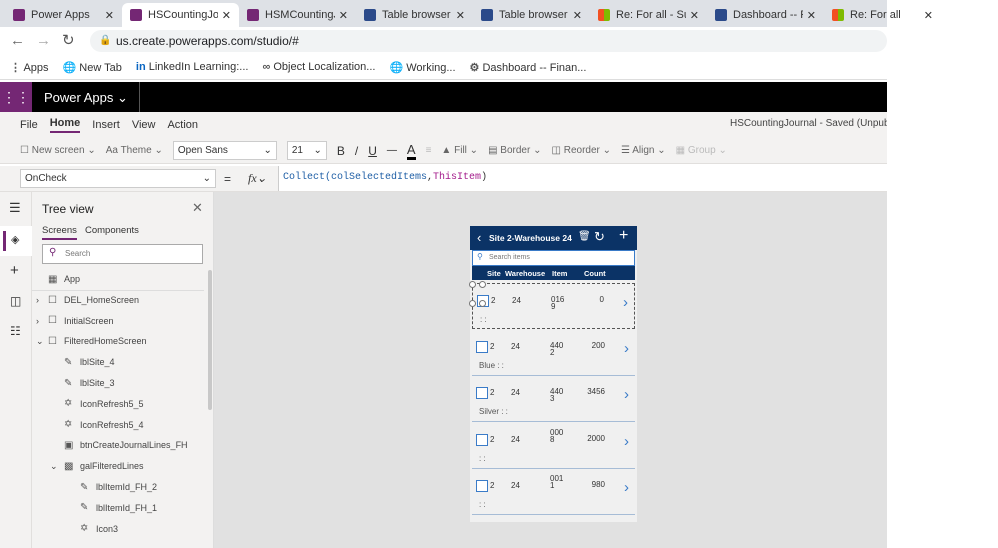 The height and width of the screenshot is (548, 998). What do you see at coordinates (306, 150) in the screenshot?
I see `font-size-select: 21 ⌄` at bounding box center [306, 150].